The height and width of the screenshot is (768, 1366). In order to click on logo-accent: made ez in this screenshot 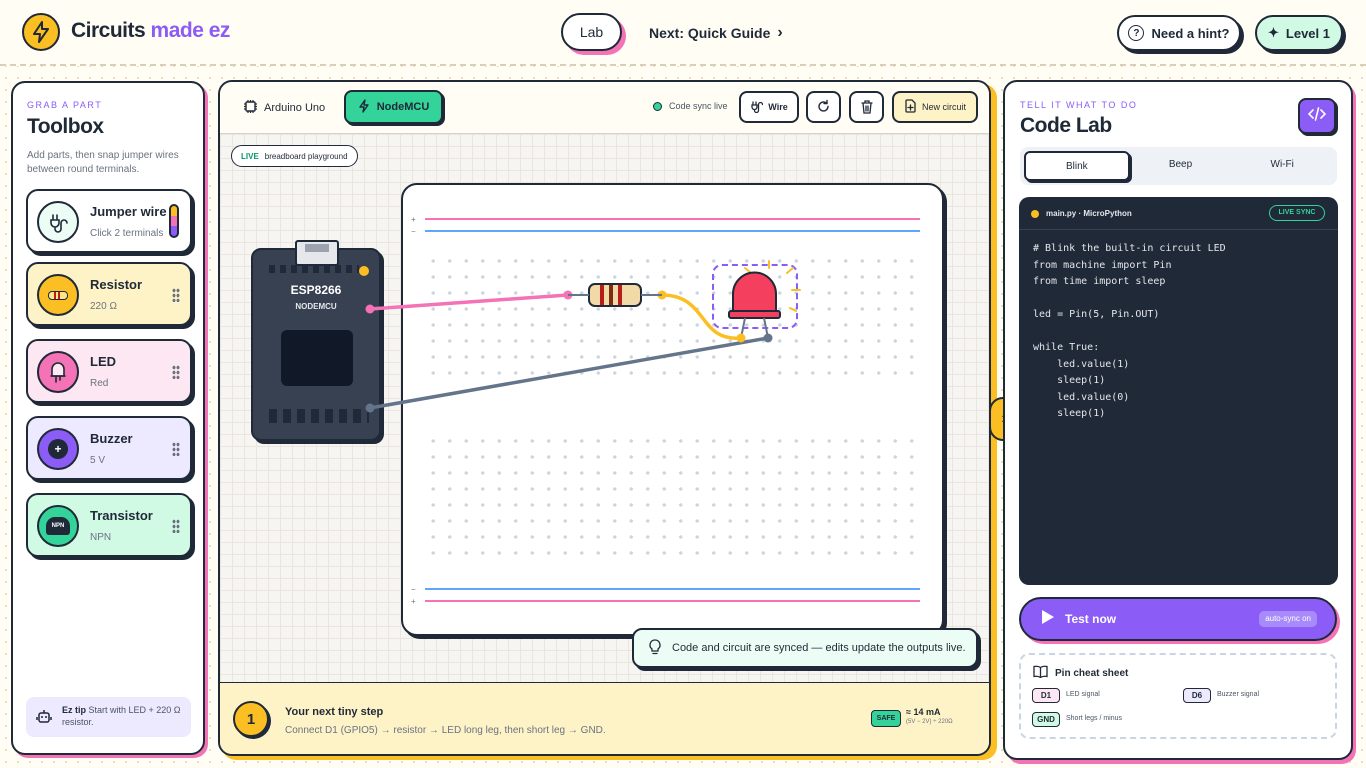, I will do `click(188, 30)`.